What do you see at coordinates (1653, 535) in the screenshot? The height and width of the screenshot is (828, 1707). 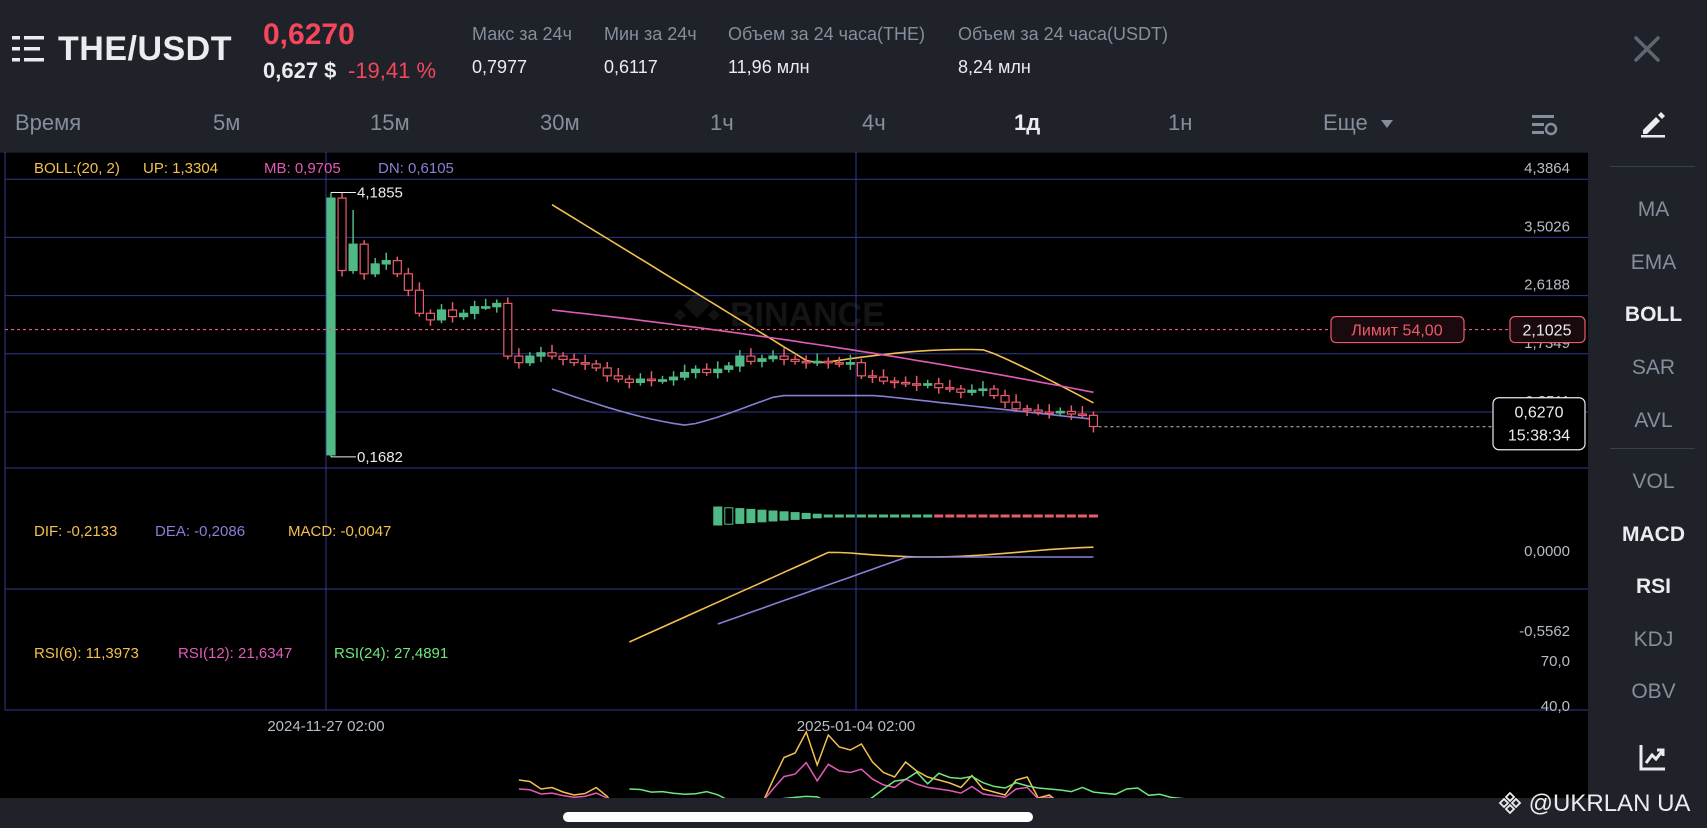 I see `sidebar-item-macd: MACD` at bounding box center [1653, 535].